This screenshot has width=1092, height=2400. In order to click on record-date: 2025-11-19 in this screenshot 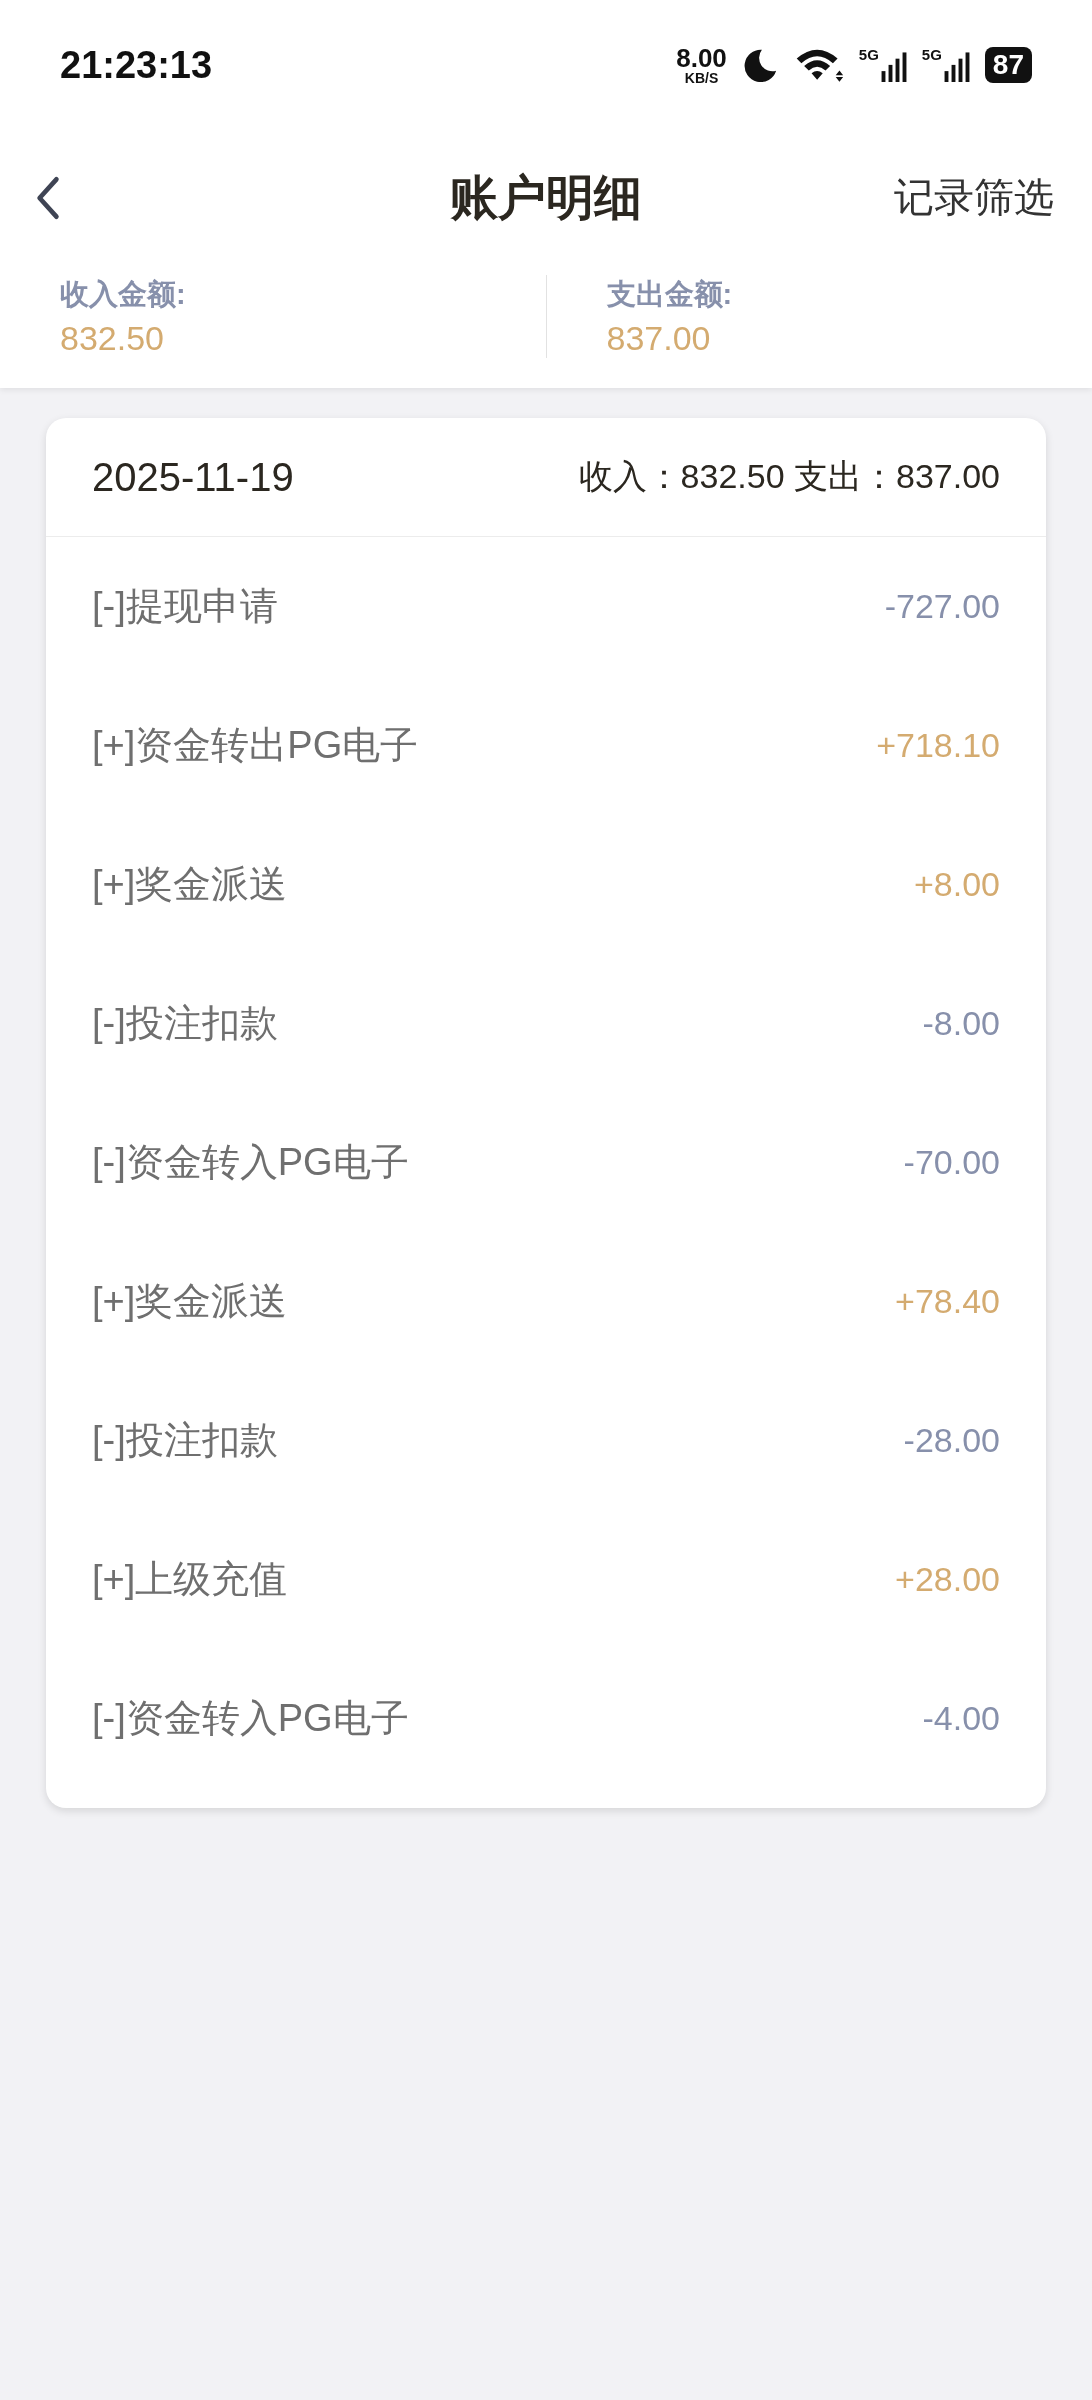, I will do `click(193, 477)`.